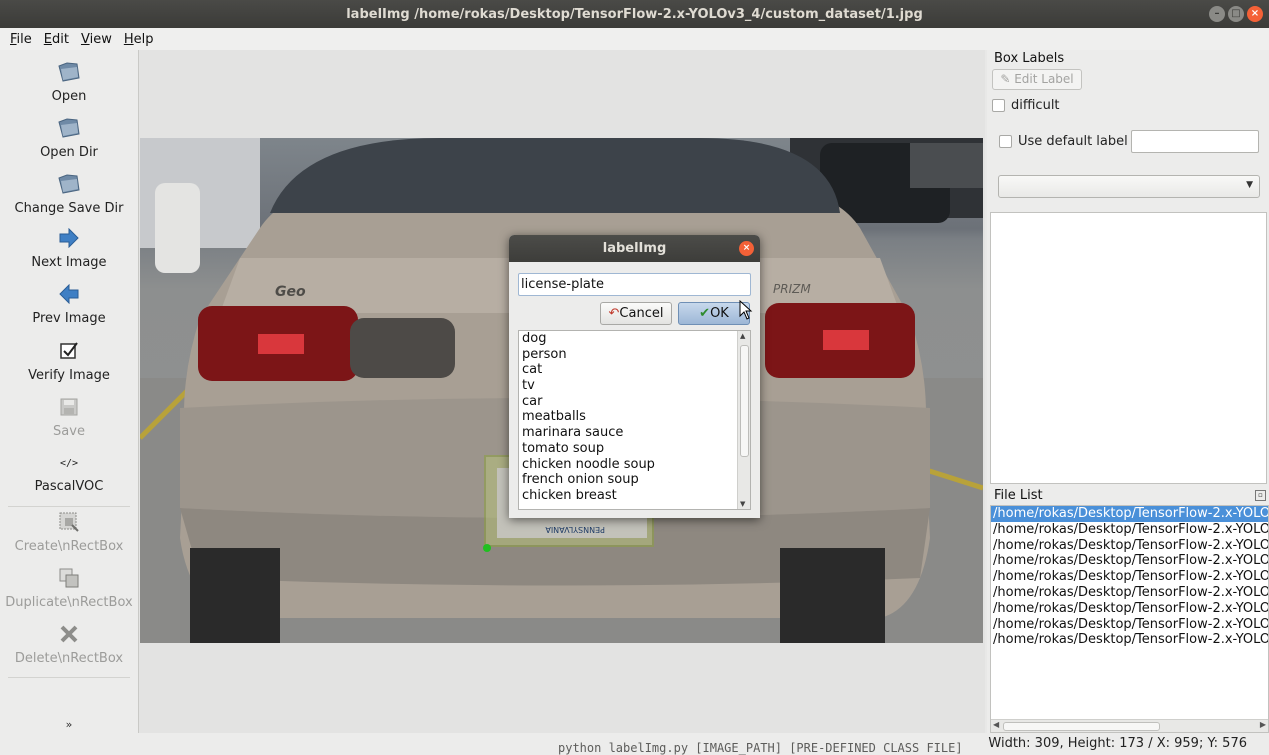 This screenshot has width=1269, height=755. What do you see at coordinates (1129, 186) in the screenshot?
I see `label-combo-box: ▼` at bounding box center [1129, 186].